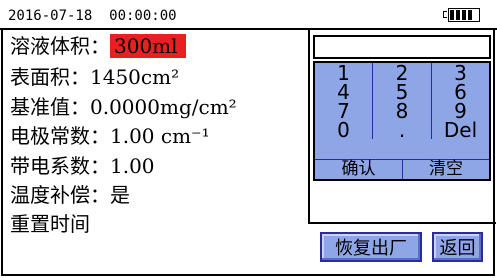 Image resolution: width=497 pixels, height=278 pixels. What do you see at coordinates (358, 169) in the screenshot?
I see `keypad-confirm-button: 确认` at bounding box center [358, 169].